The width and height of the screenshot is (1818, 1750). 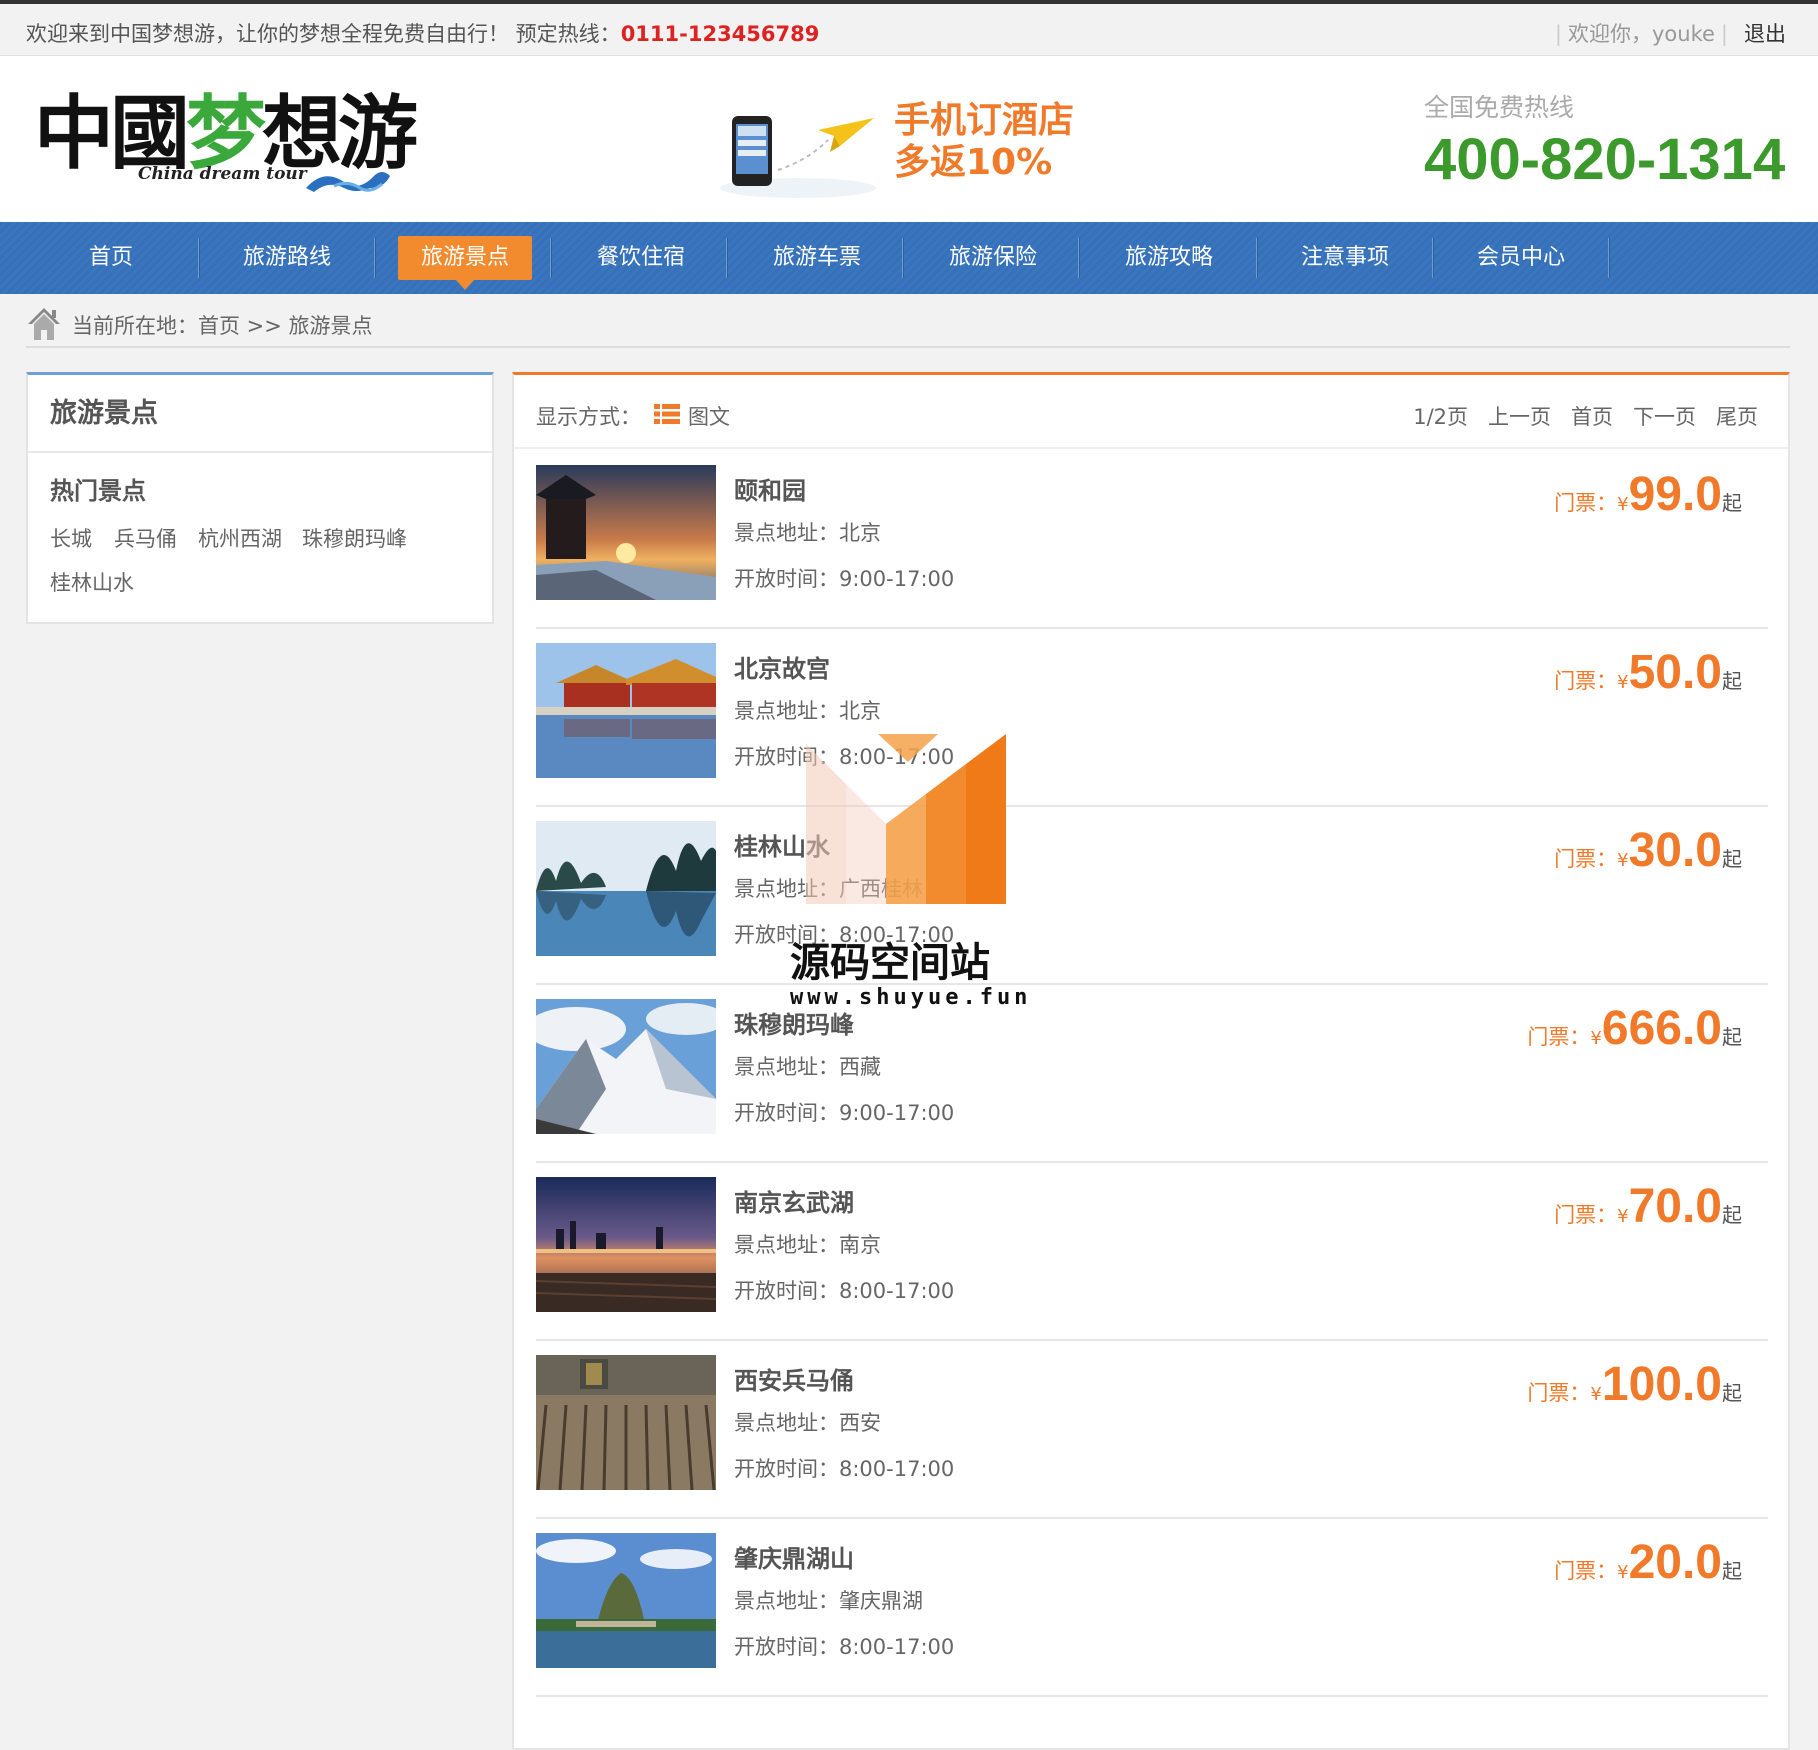 What do you see at coordinates (890, 963) in the screenshot?
I see `watermark-title: 源码空间站` at bounding box center [890, 963].